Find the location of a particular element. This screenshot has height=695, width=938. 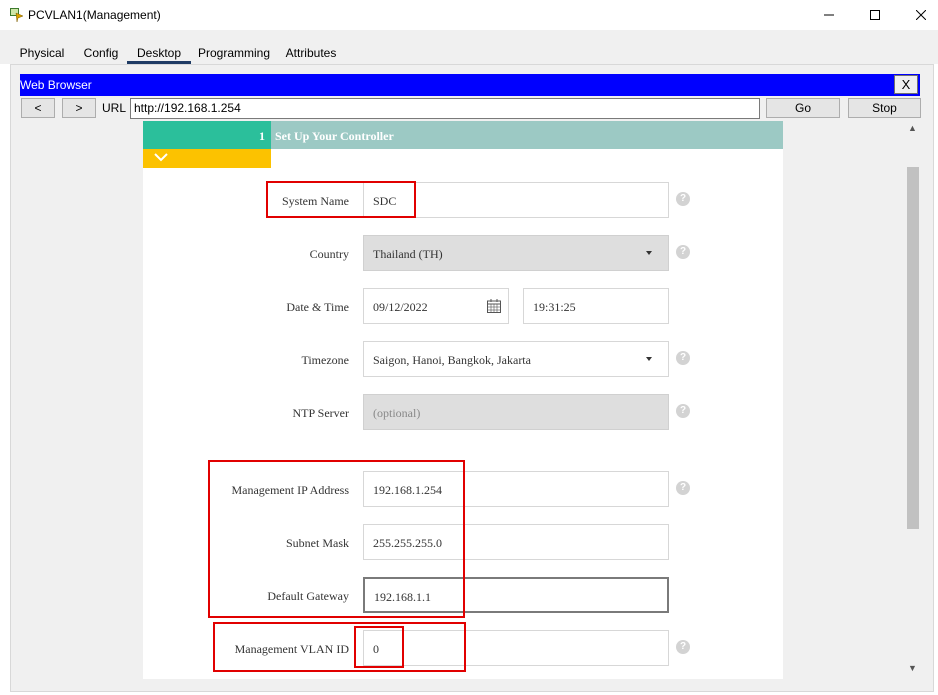

ntp-server-help-icon: ? is located at coordinates (683, 411).